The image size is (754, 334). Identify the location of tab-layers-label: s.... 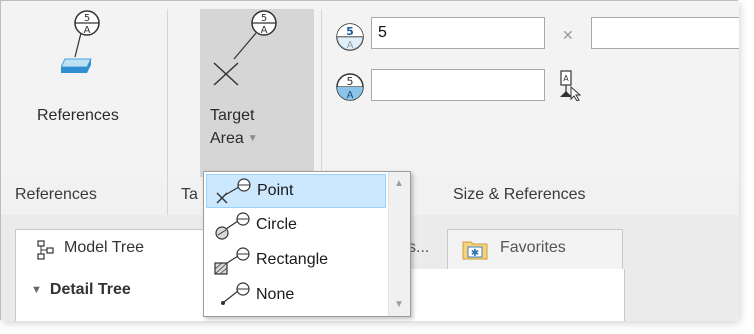
(419, 247).